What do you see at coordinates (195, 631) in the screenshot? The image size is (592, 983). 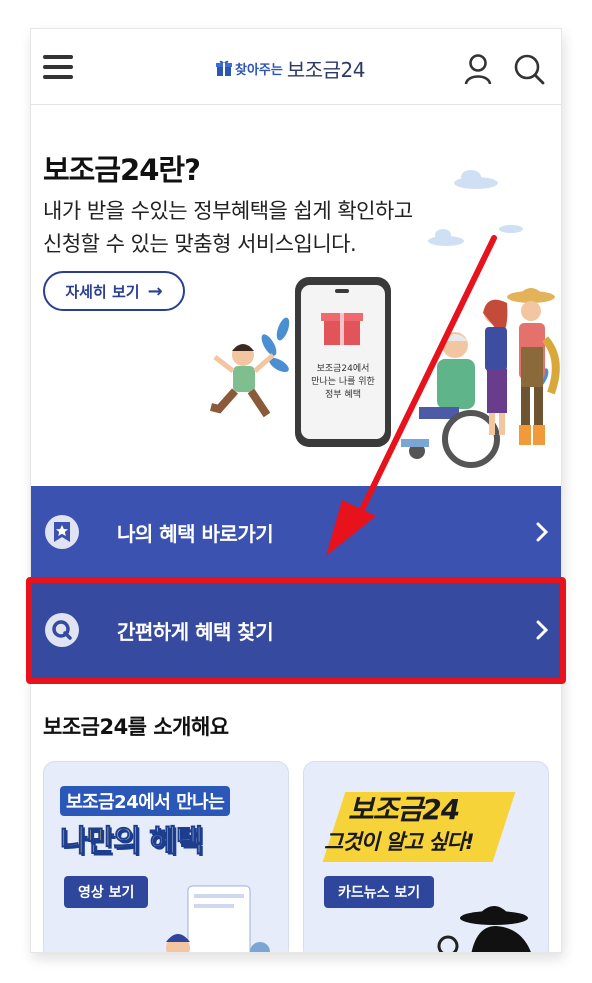 I see `easy-benefit-search-label: 간편하게 혜택 찾기` at bounding box center [195, 631].